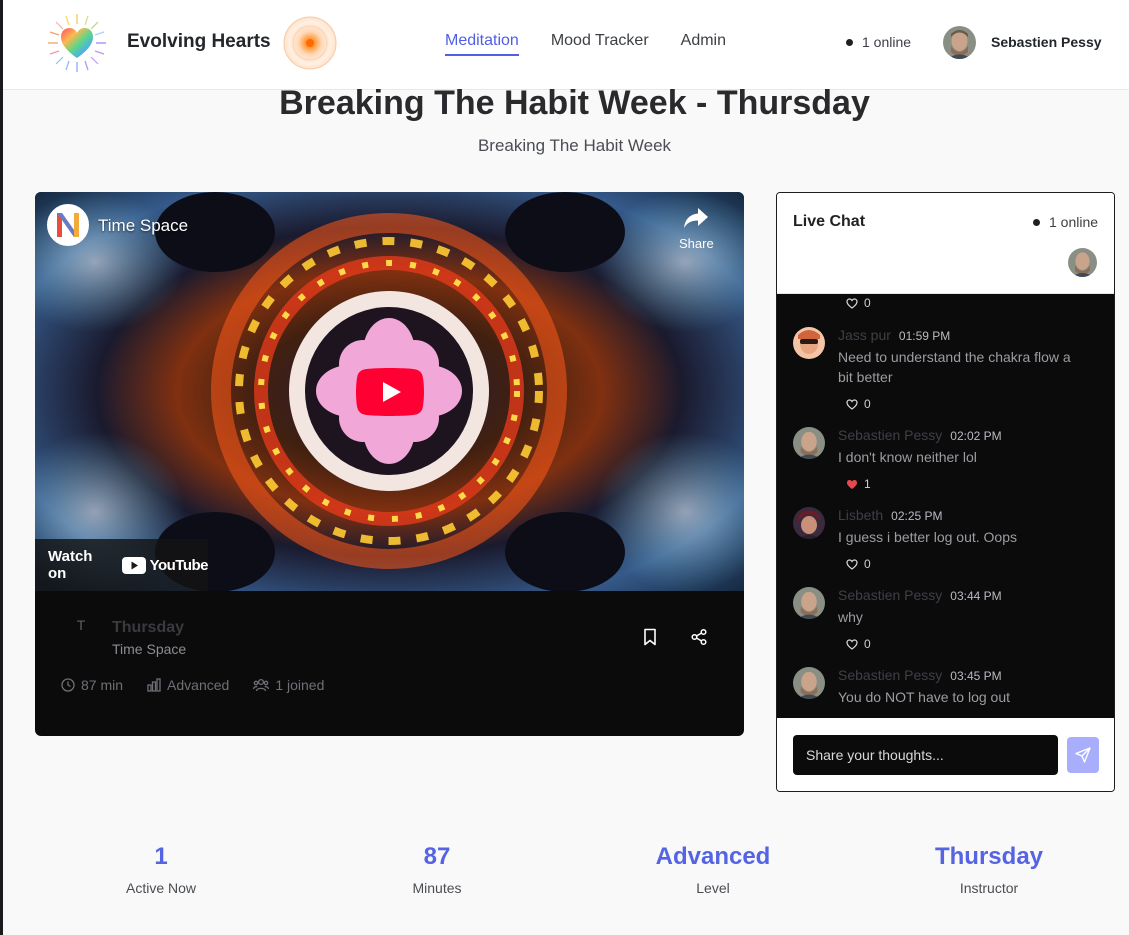 The width and height of the screenshot is (1129, 935). I want to click on stat-label: Level, so click(713, 888).